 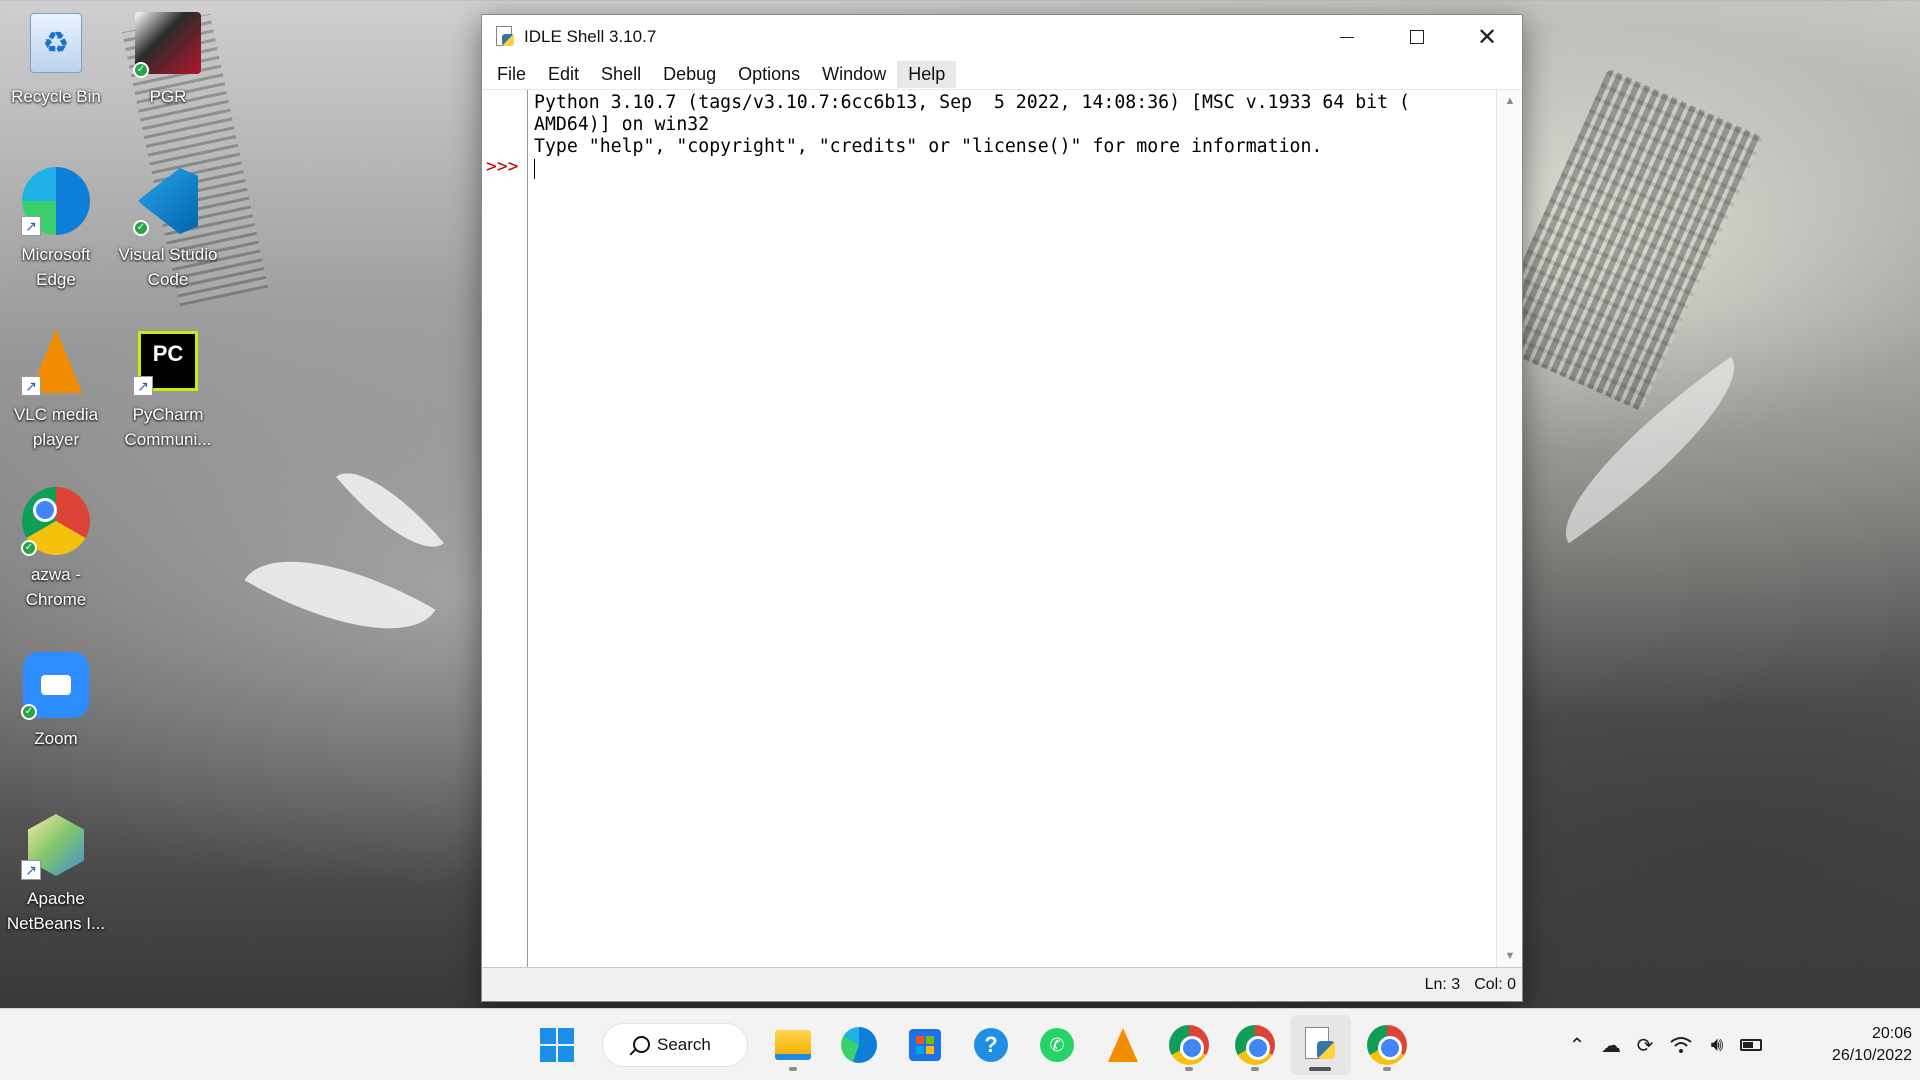 What do you see at coordinates (168, 361) in the screenshot?
I see `pycharm-icon: PC ↗` at bounding box center [168, 361].